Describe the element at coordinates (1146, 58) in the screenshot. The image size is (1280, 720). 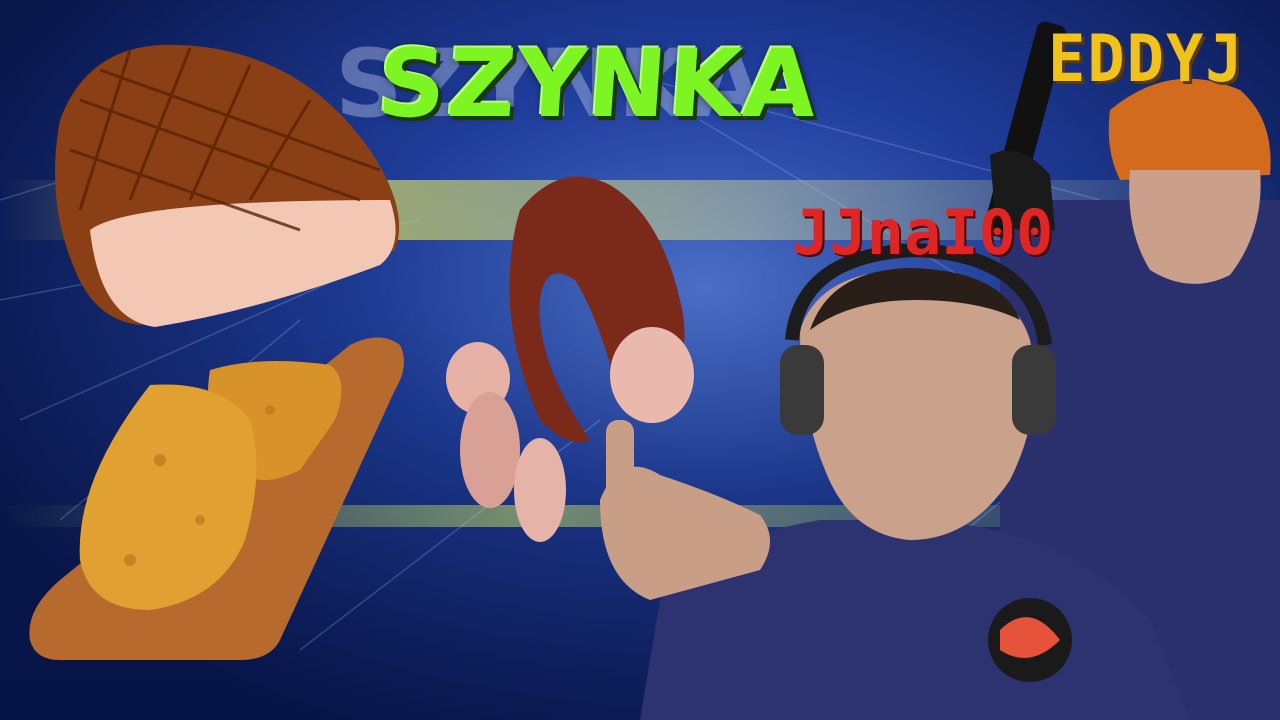
I see `label-top-right: EDDYJ` at that location.